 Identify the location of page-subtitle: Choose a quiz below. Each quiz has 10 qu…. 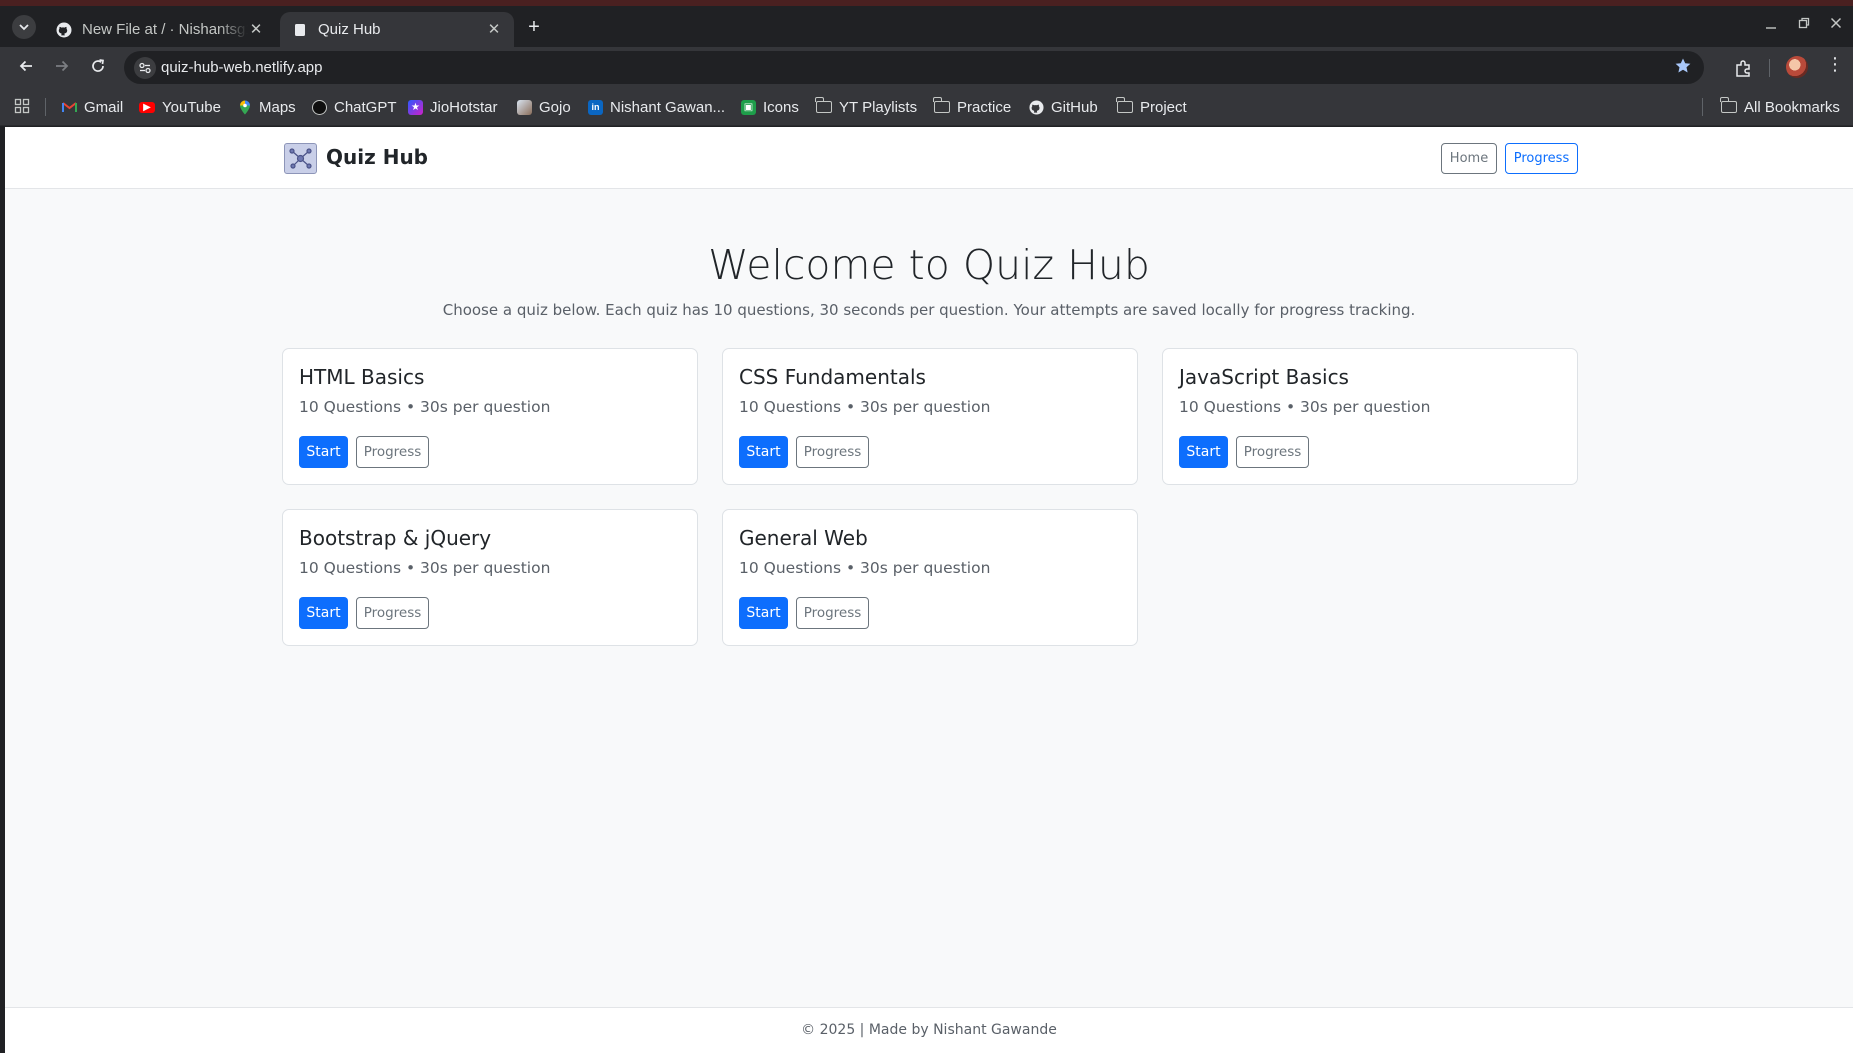
(929, 310).